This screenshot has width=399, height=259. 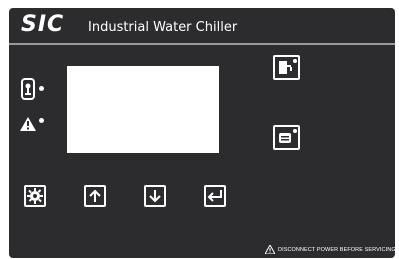 I want to click on settings-button, so click(x=35, y=196).